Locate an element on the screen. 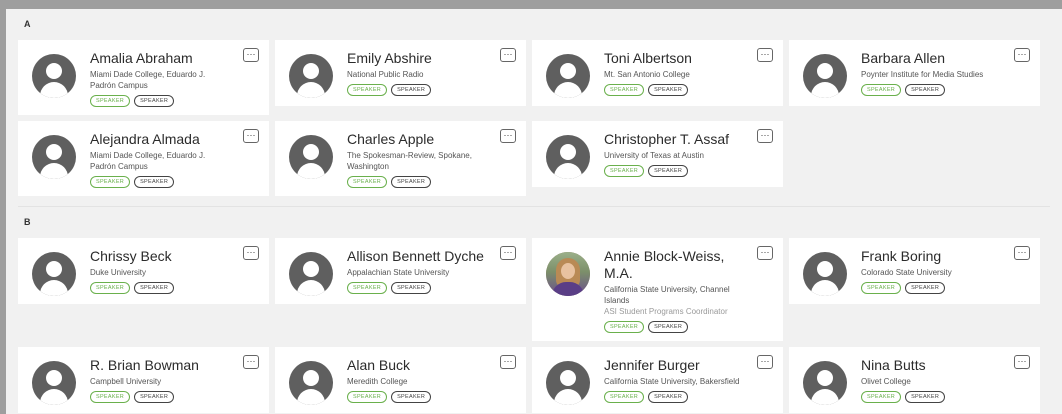 The width and height of the screenshot is (1062, 414). speaker-name: Christopher T. Assaf is located at coordinates (674, 139).